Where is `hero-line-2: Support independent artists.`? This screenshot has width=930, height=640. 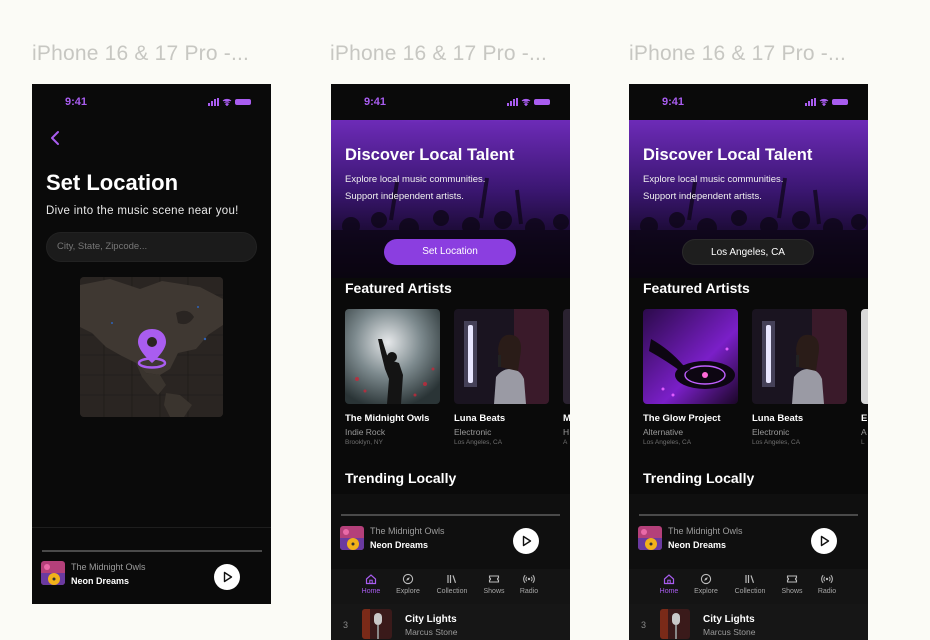 hero-line-2: Support independent artists. is located at coordinates (702, 196).